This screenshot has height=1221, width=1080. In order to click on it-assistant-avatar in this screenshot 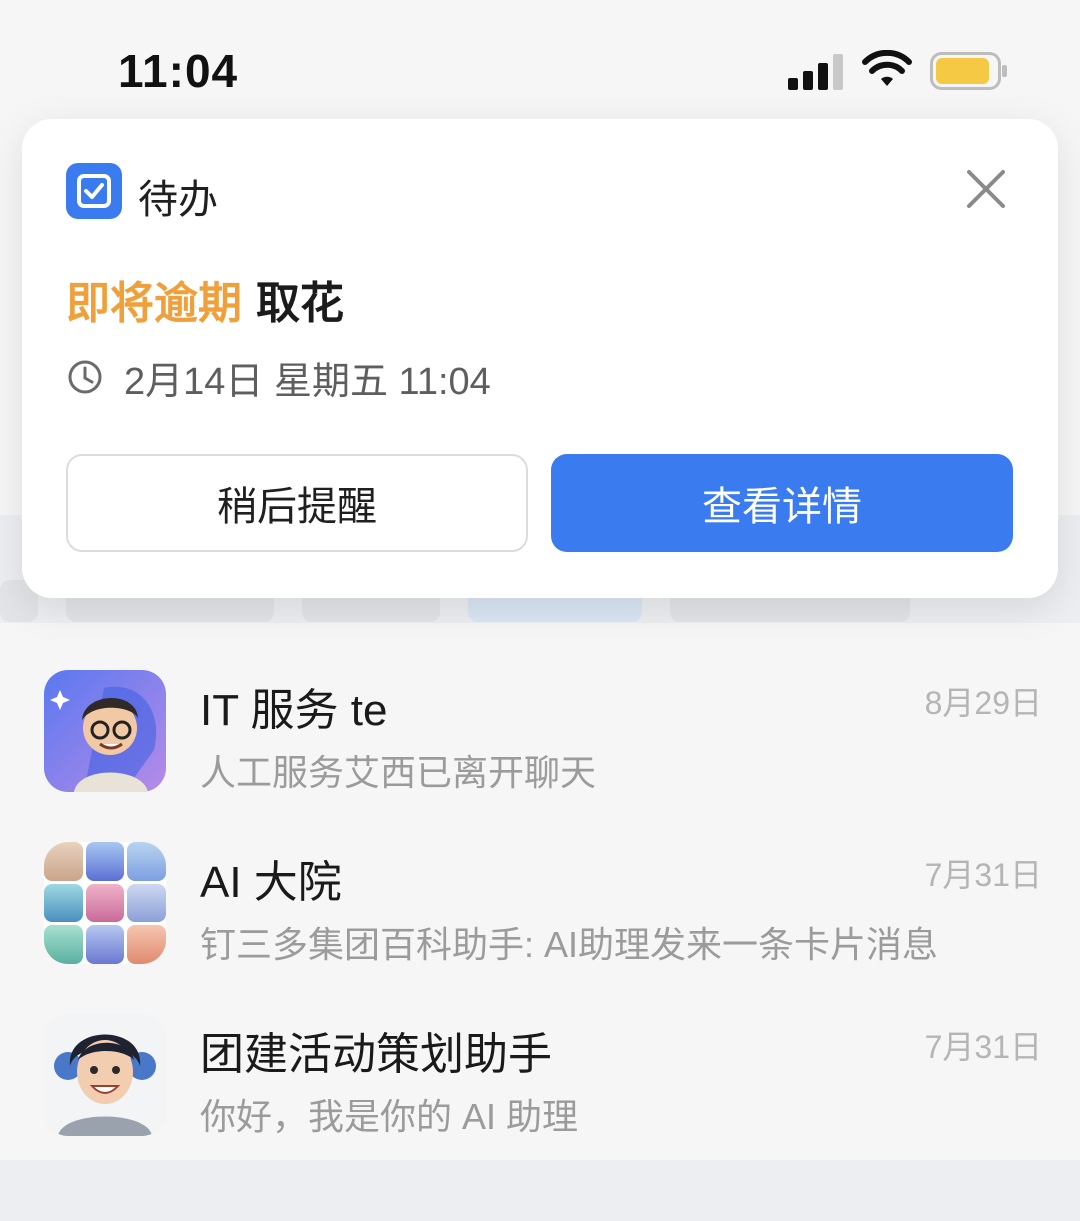, I will do `click(105, 731)`.